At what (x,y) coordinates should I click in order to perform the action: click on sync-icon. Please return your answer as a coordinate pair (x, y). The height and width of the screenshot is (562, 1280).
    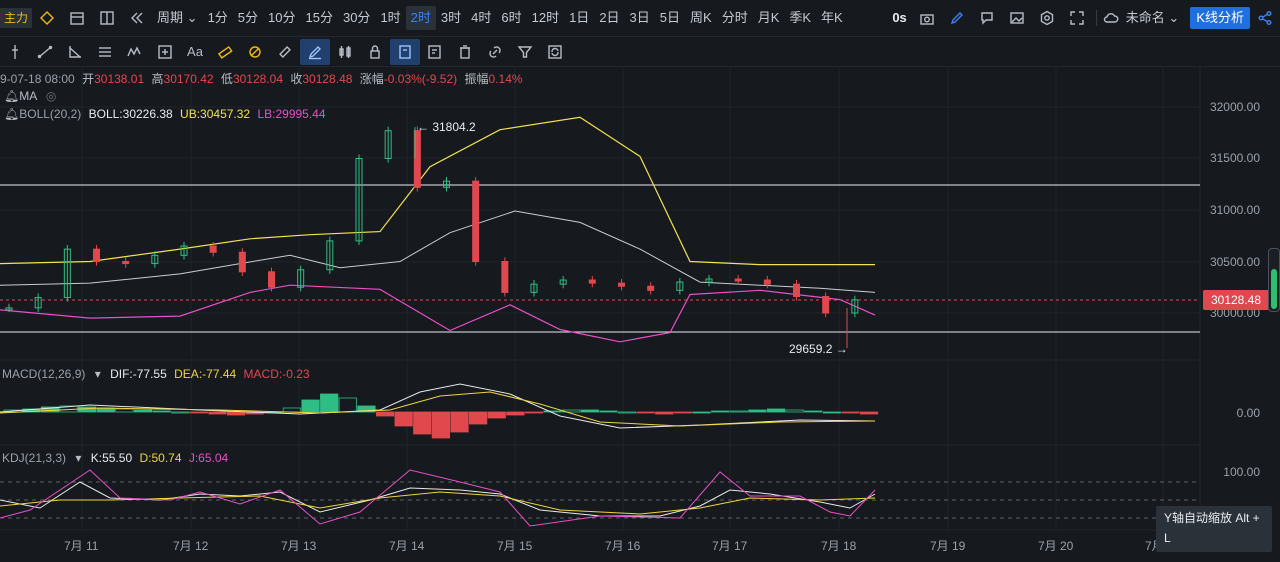
    Looking at the image, I should click on (555, 52).